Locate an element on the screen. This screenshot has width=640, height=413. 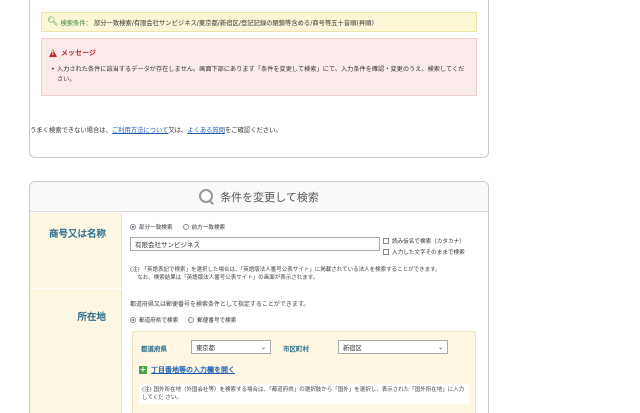
prefecture-select: 東京都 ⌄ is located at coordinates (231, 347).